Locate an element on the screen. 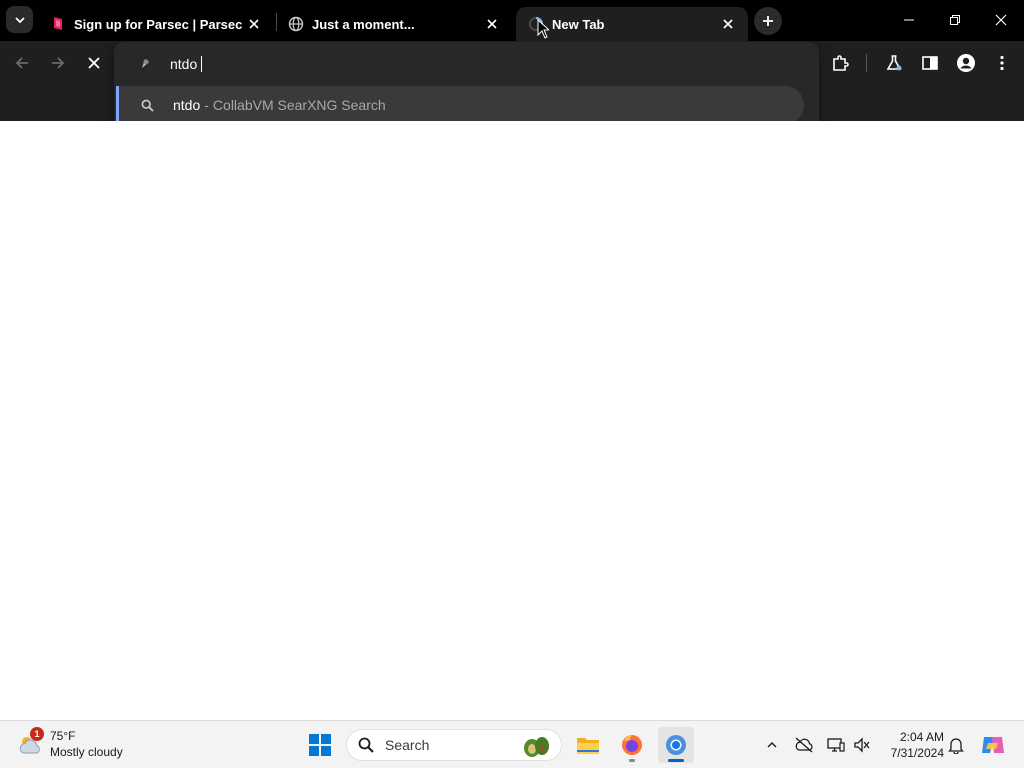 The image size is (1024, 768). close-window-button is located at coordinates (1001, 20).